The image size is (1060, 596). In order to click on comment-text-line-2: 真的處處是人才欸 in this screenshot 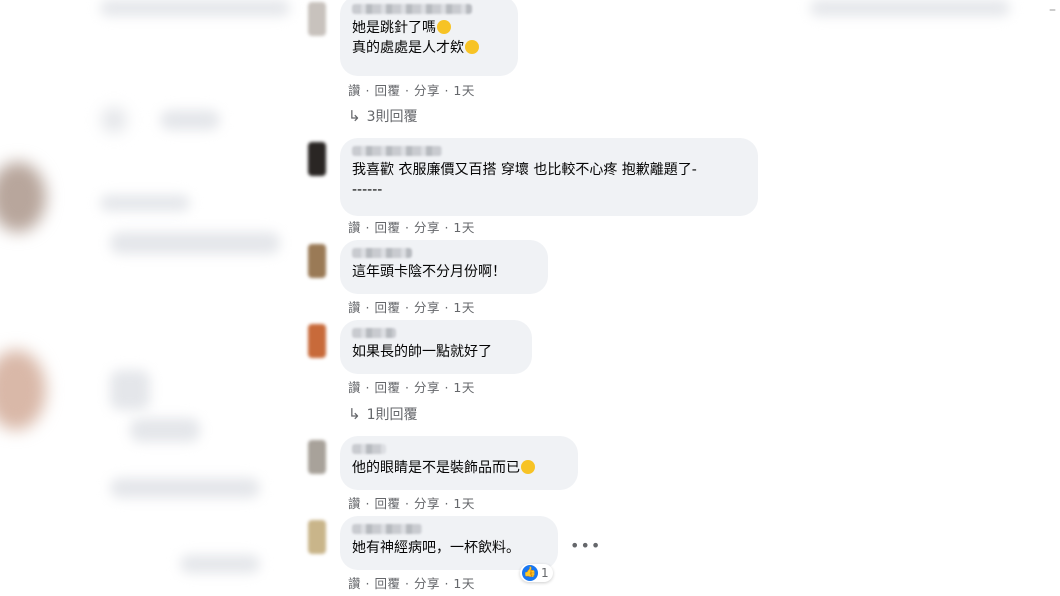, I will do `click(429, 48)`.